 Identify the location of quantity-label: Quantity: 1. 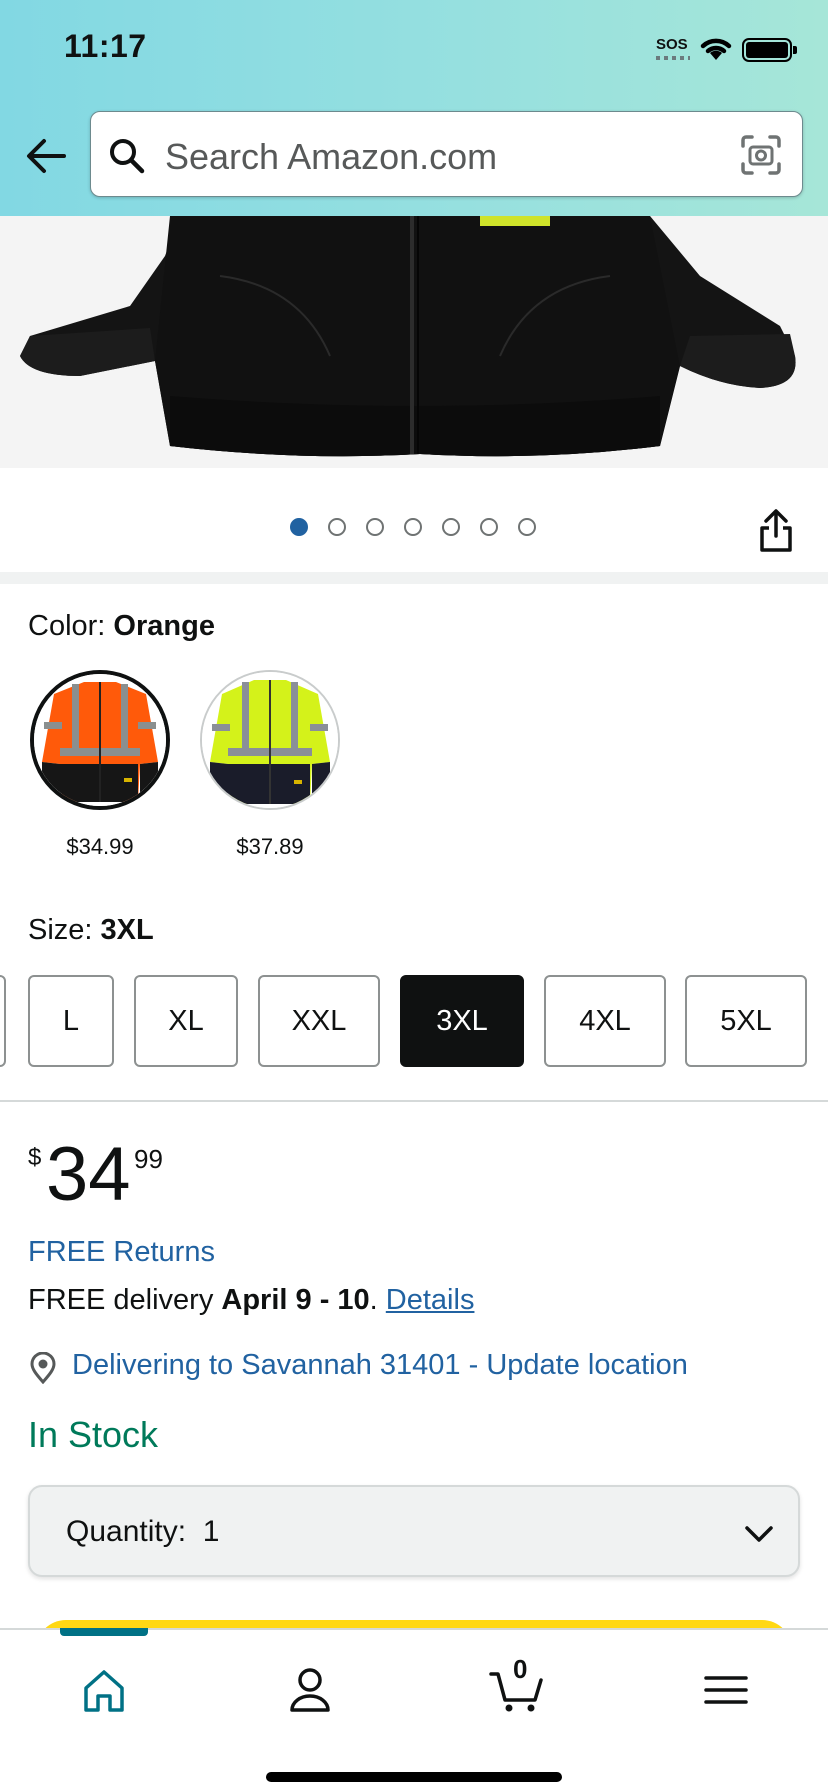
(142, 1532).